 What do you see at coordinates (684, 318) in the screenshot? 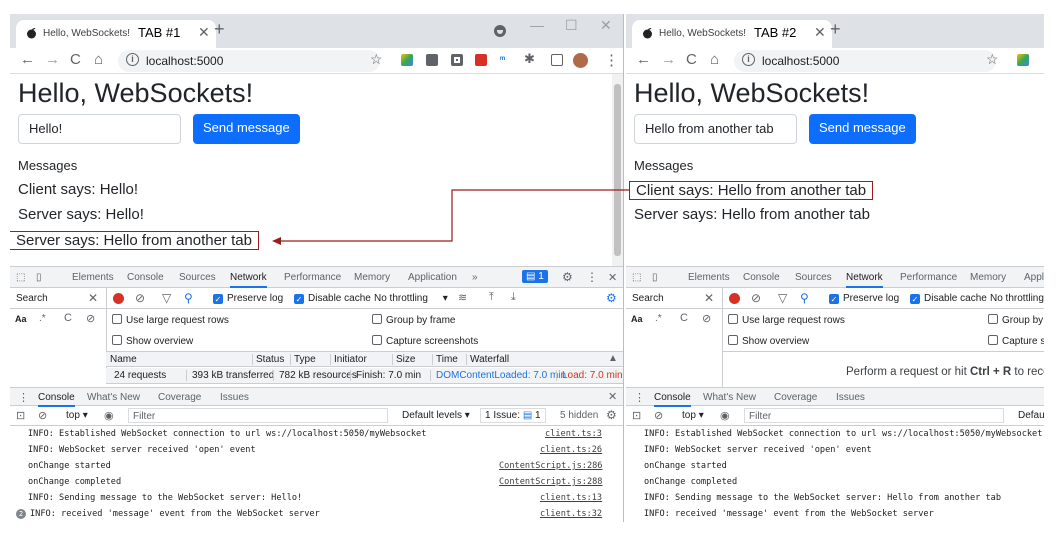
I see `refresh-search-icon: C` at bounding box center [684, 318].